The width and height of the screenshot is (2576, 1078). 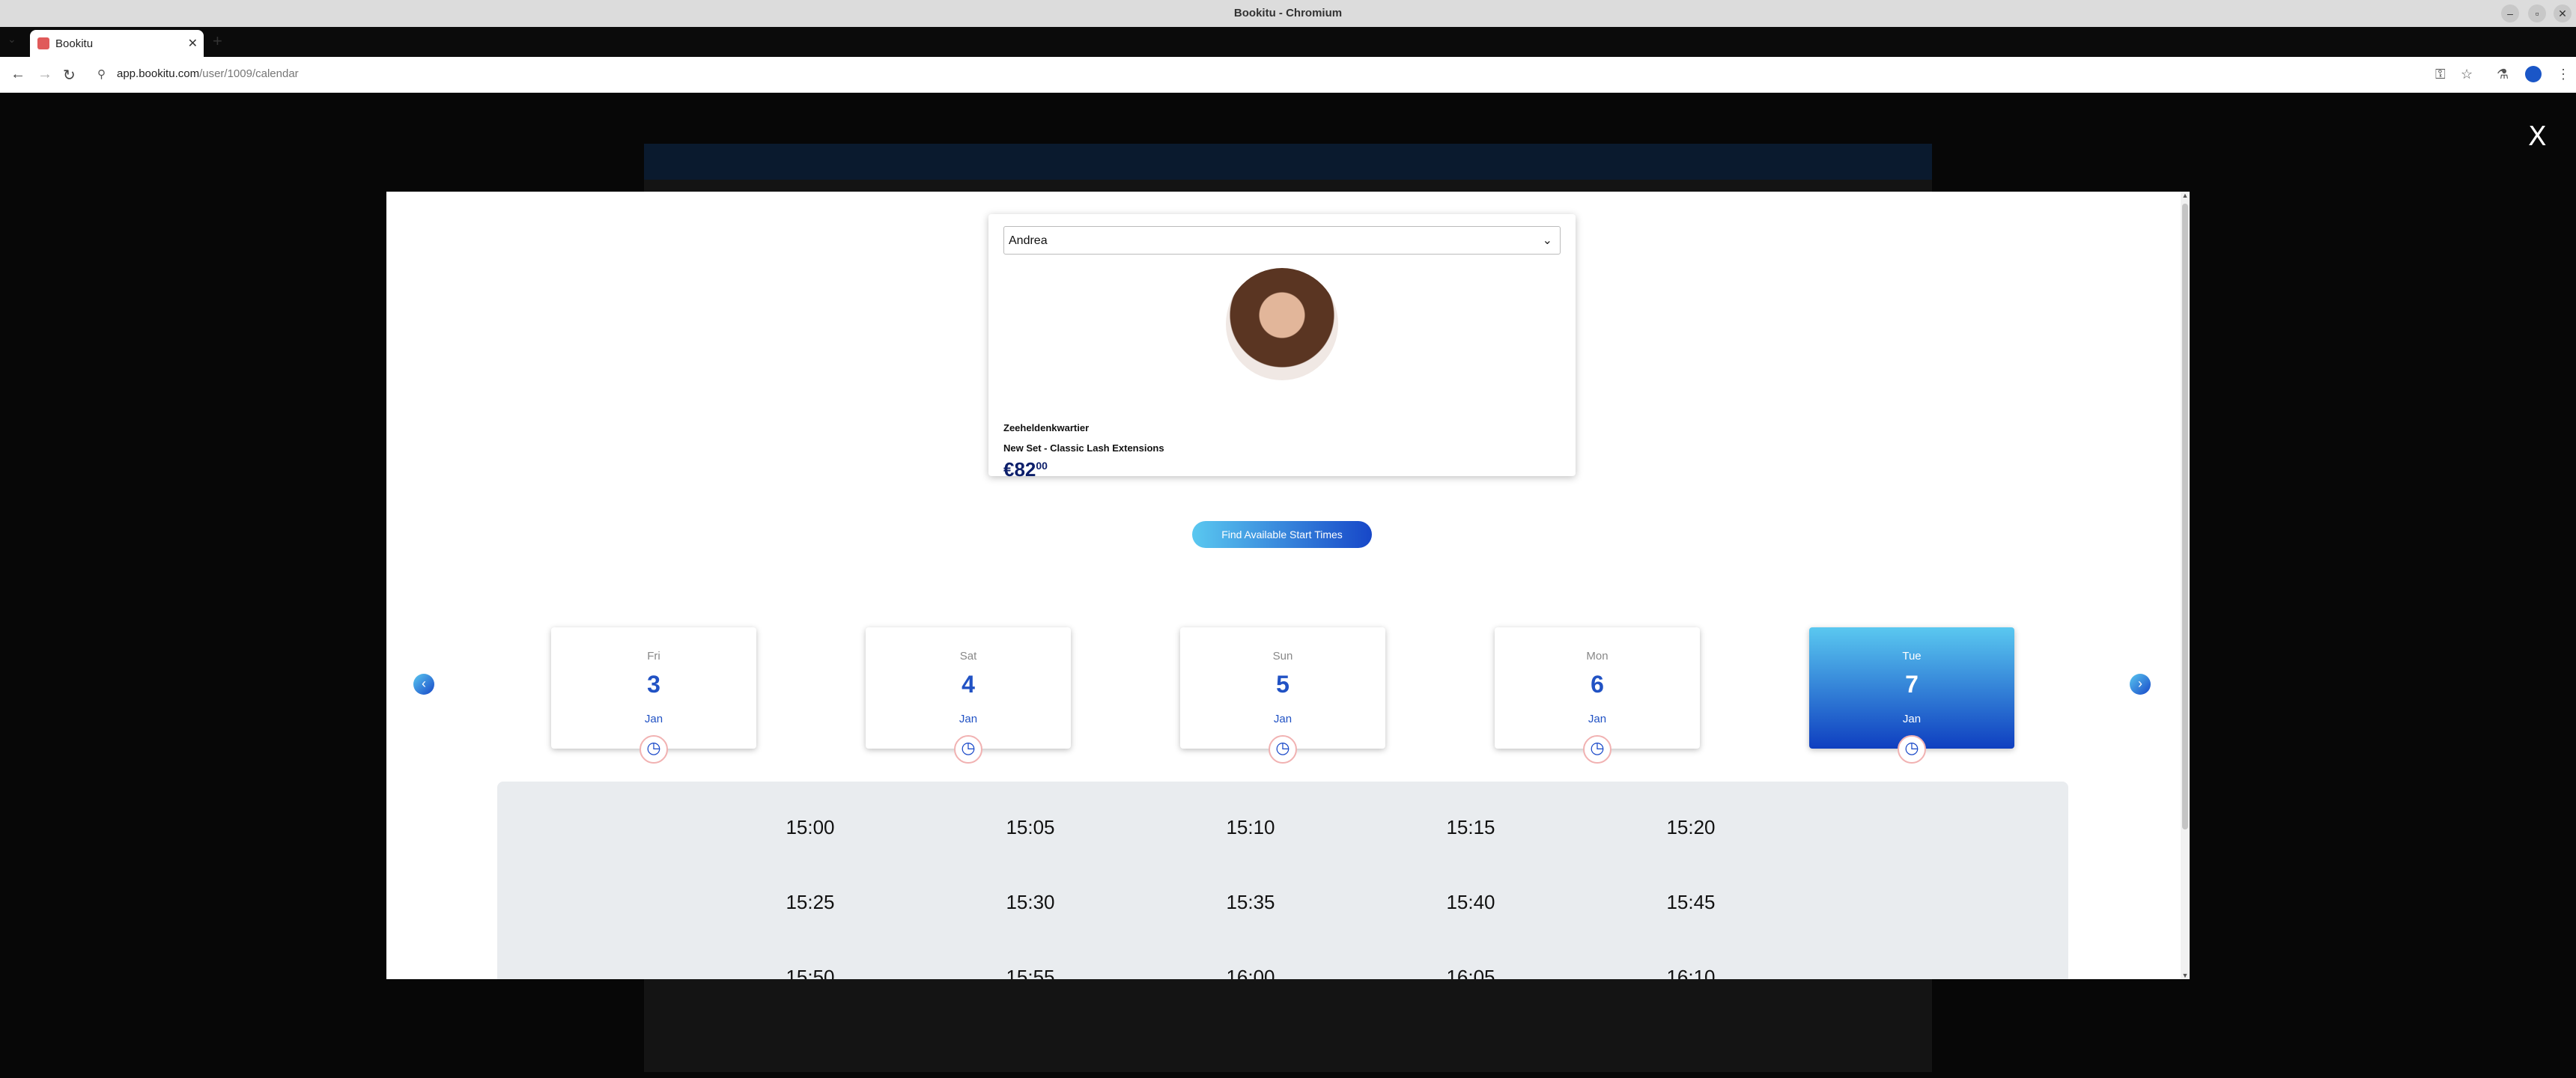 I want to click on overlay-close-button: X, so click(x=2537, y=136).